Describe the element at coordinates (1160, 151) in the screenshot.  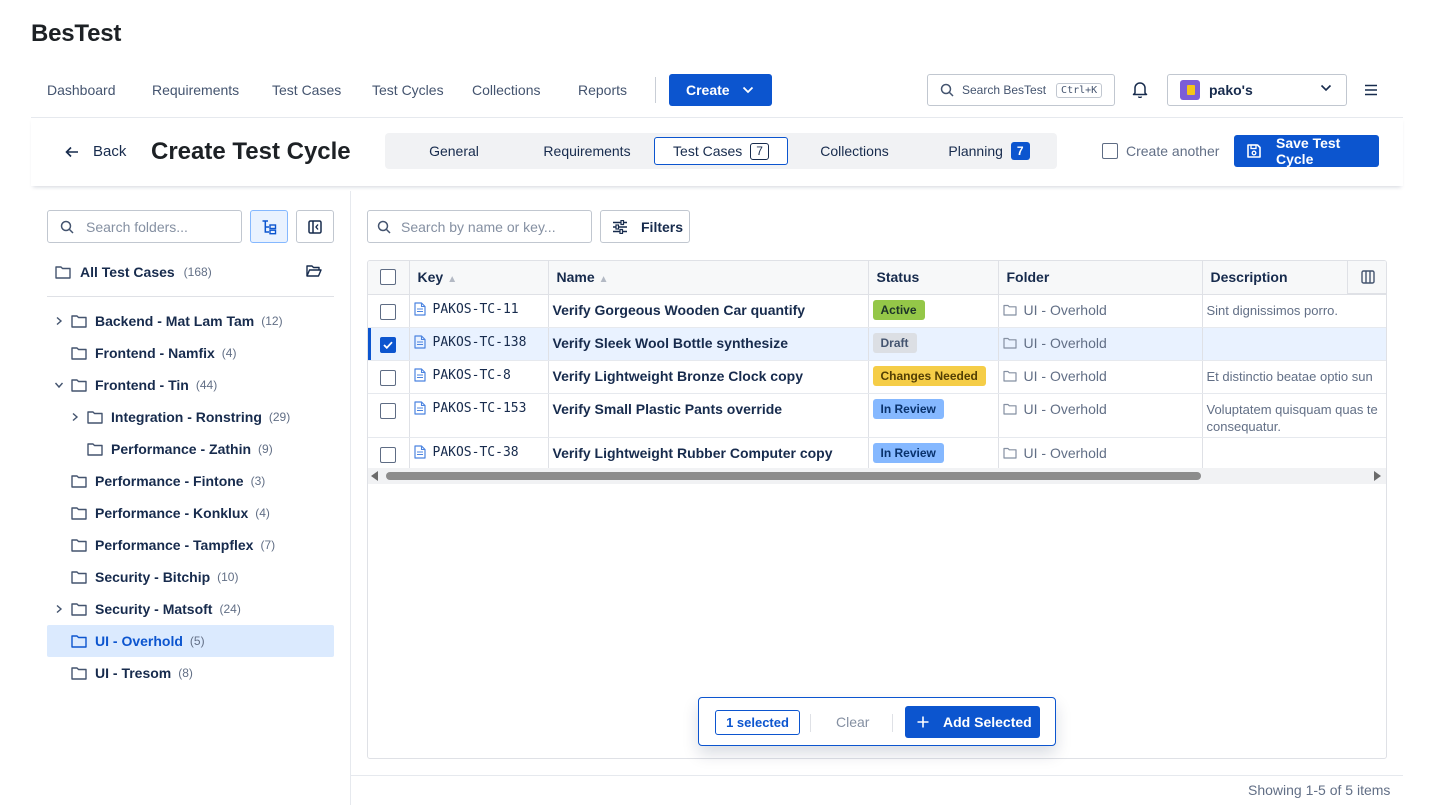
I see `create-another-checkbox: Create another` at that location.